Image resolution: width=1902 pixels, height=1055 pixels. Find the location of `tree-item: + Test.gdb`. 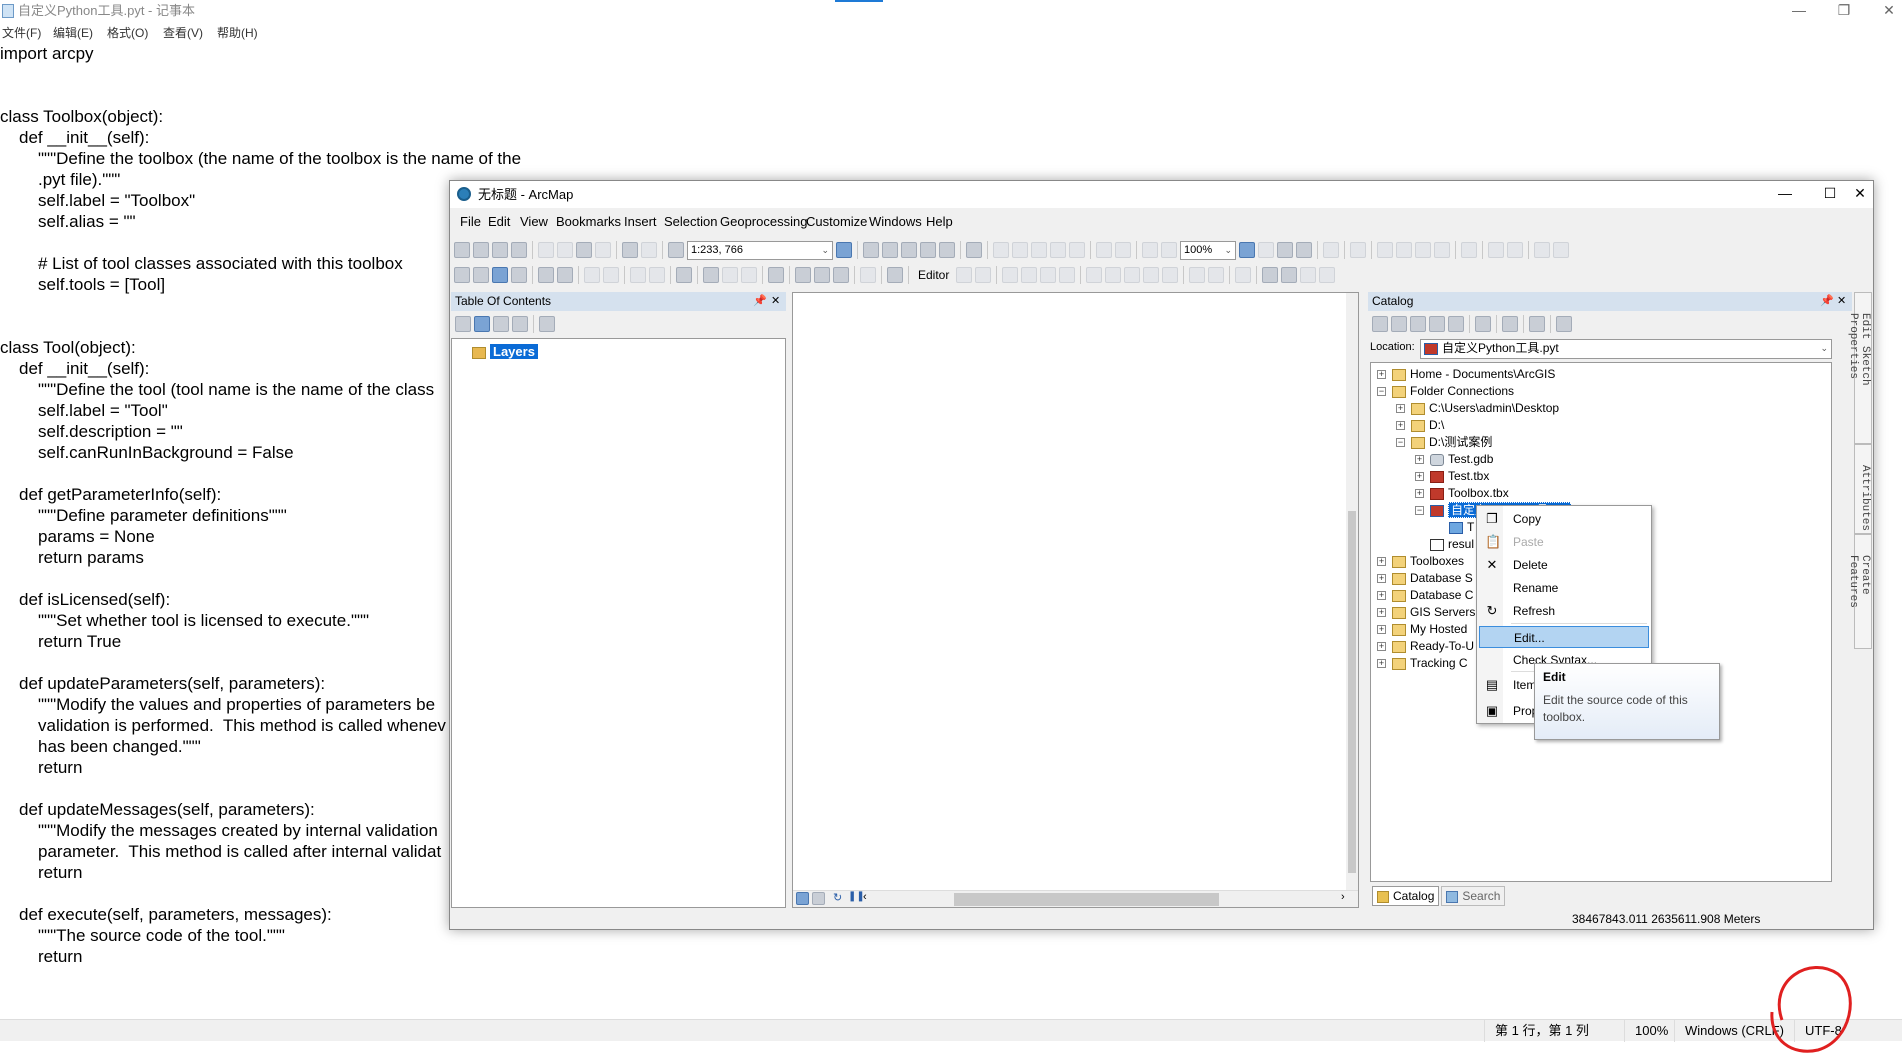

tree-item: + Test.gdb is located at coordinates (1454, 459).